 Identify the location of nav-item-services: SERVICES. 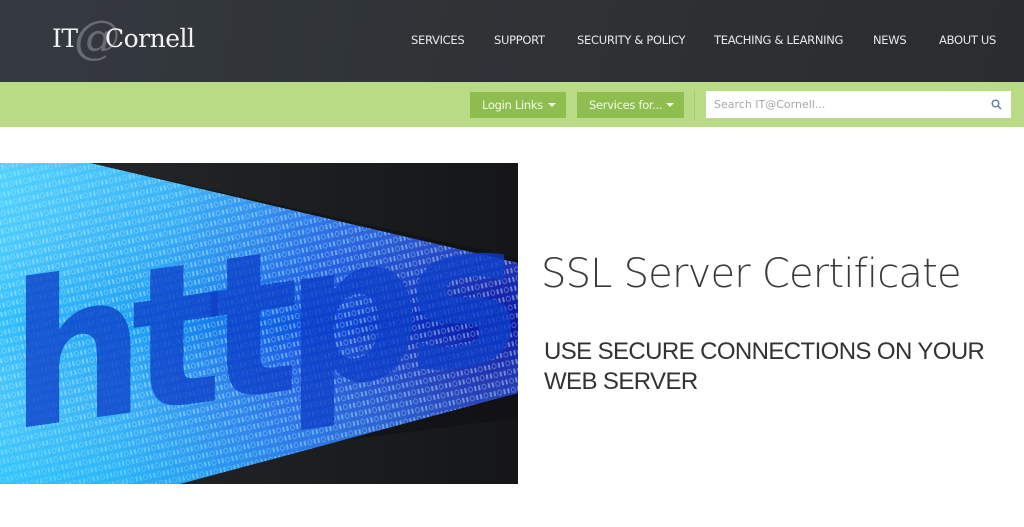
(438, 40).